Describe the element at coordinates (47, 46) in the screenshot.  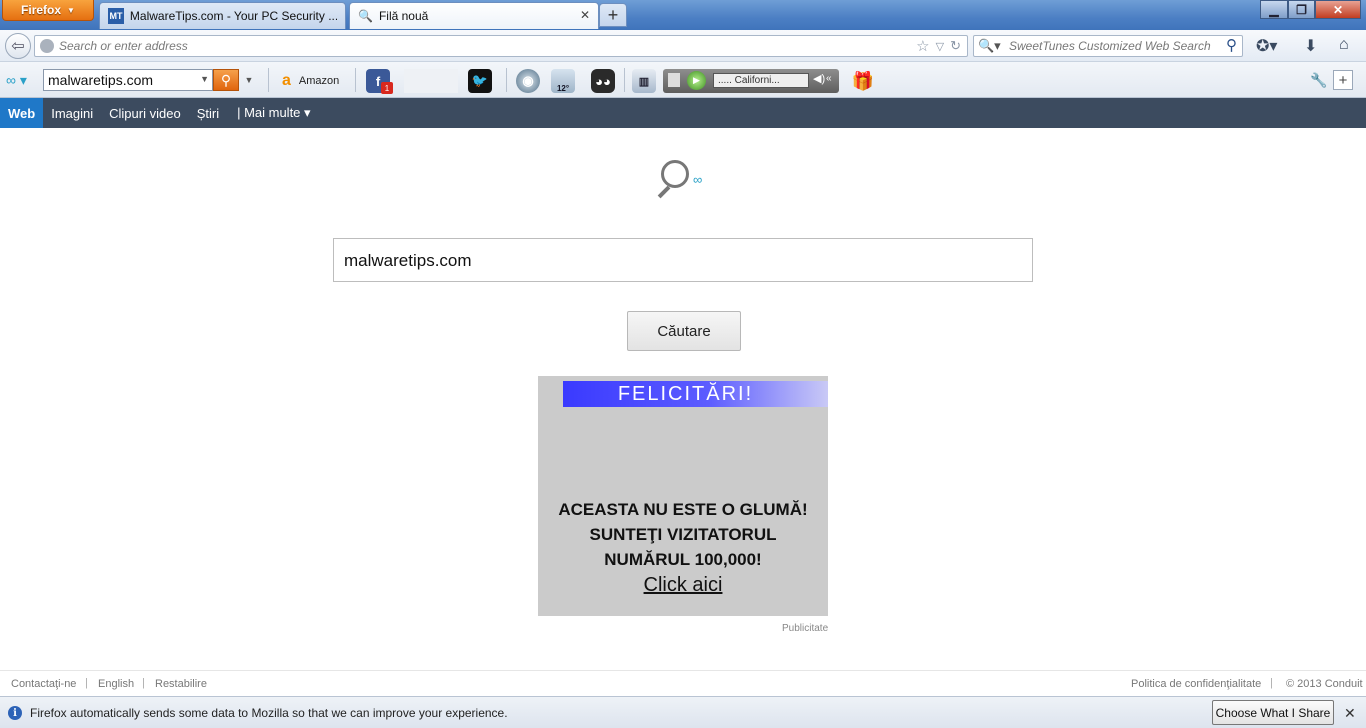
I see `globe-icon` at that location.